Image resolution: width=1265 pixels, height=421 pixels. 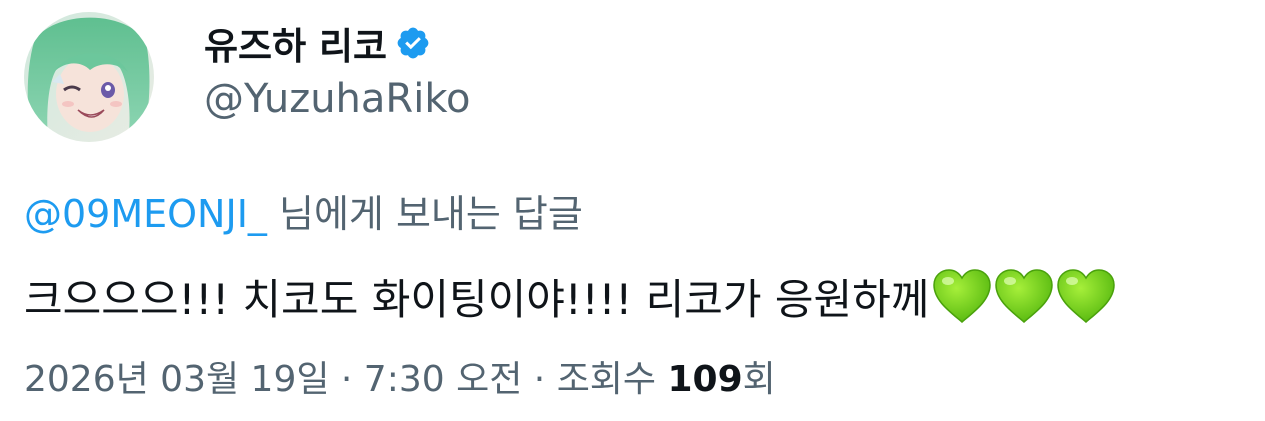 I want to click on tweet-meta: 2026년 03월 19일 · 7:30 오전 · 조회수 109회, so click(x=400, y=376).